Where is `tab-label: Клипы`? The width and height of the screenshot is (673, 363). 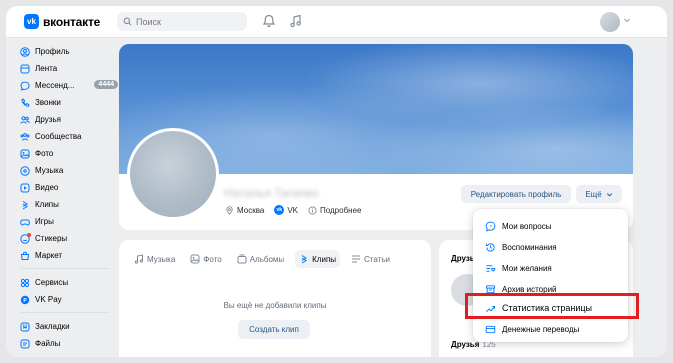
tab-label: Клипы is located at coordinates (324, 259).